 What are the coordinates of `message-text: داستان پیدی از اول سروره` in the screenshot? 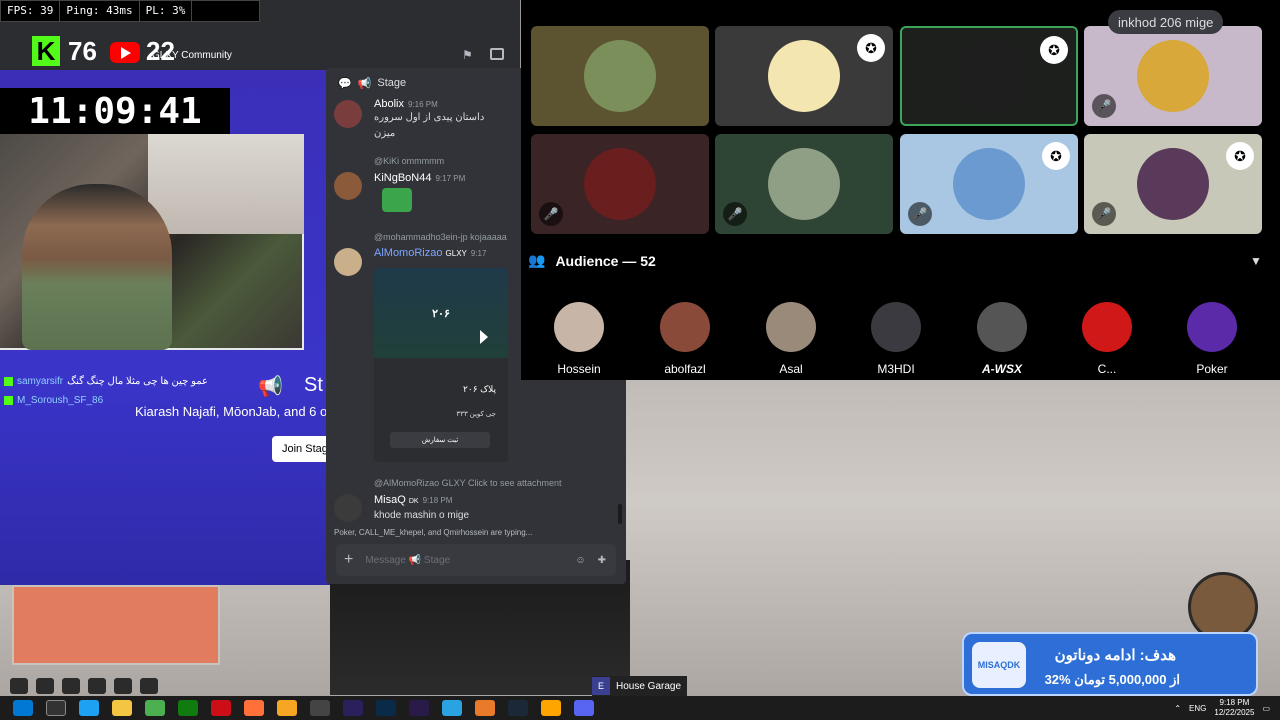 It's located at (429, 117).